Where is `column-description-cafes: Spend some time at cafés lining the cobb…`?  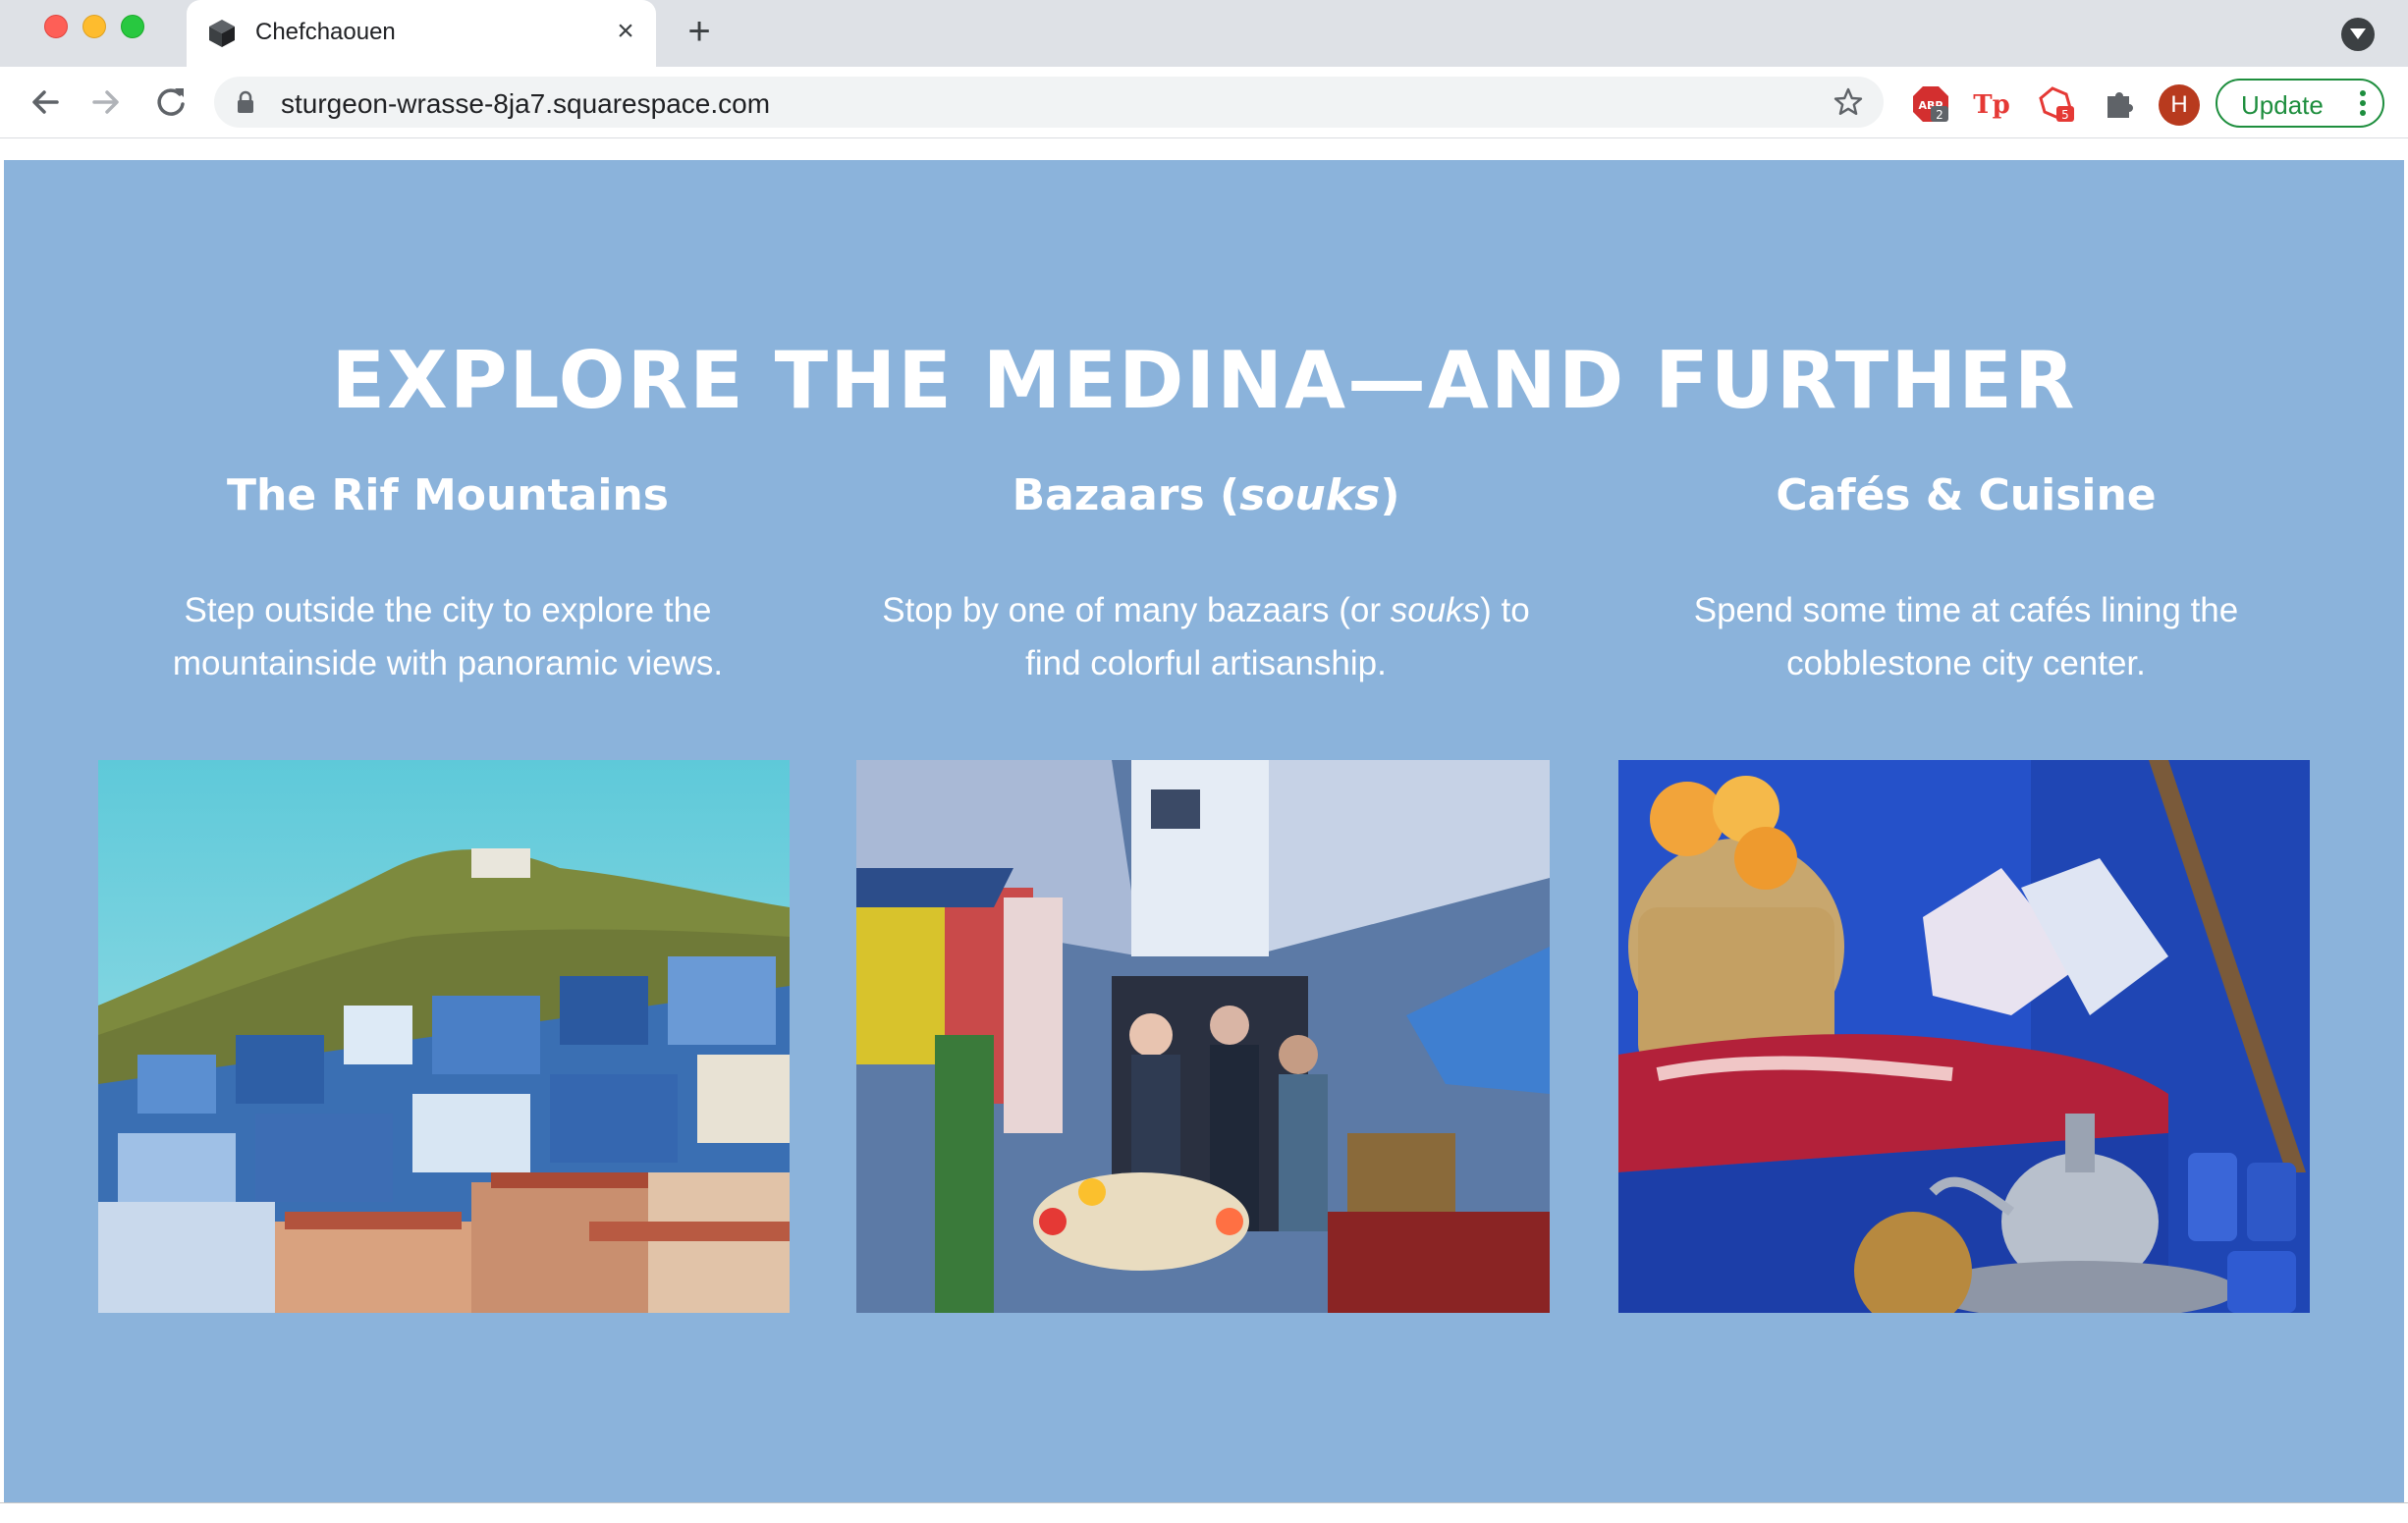
column-description-cafes: Spend some time at cafés lining the cobb… is located at coordinates (1966, 636).